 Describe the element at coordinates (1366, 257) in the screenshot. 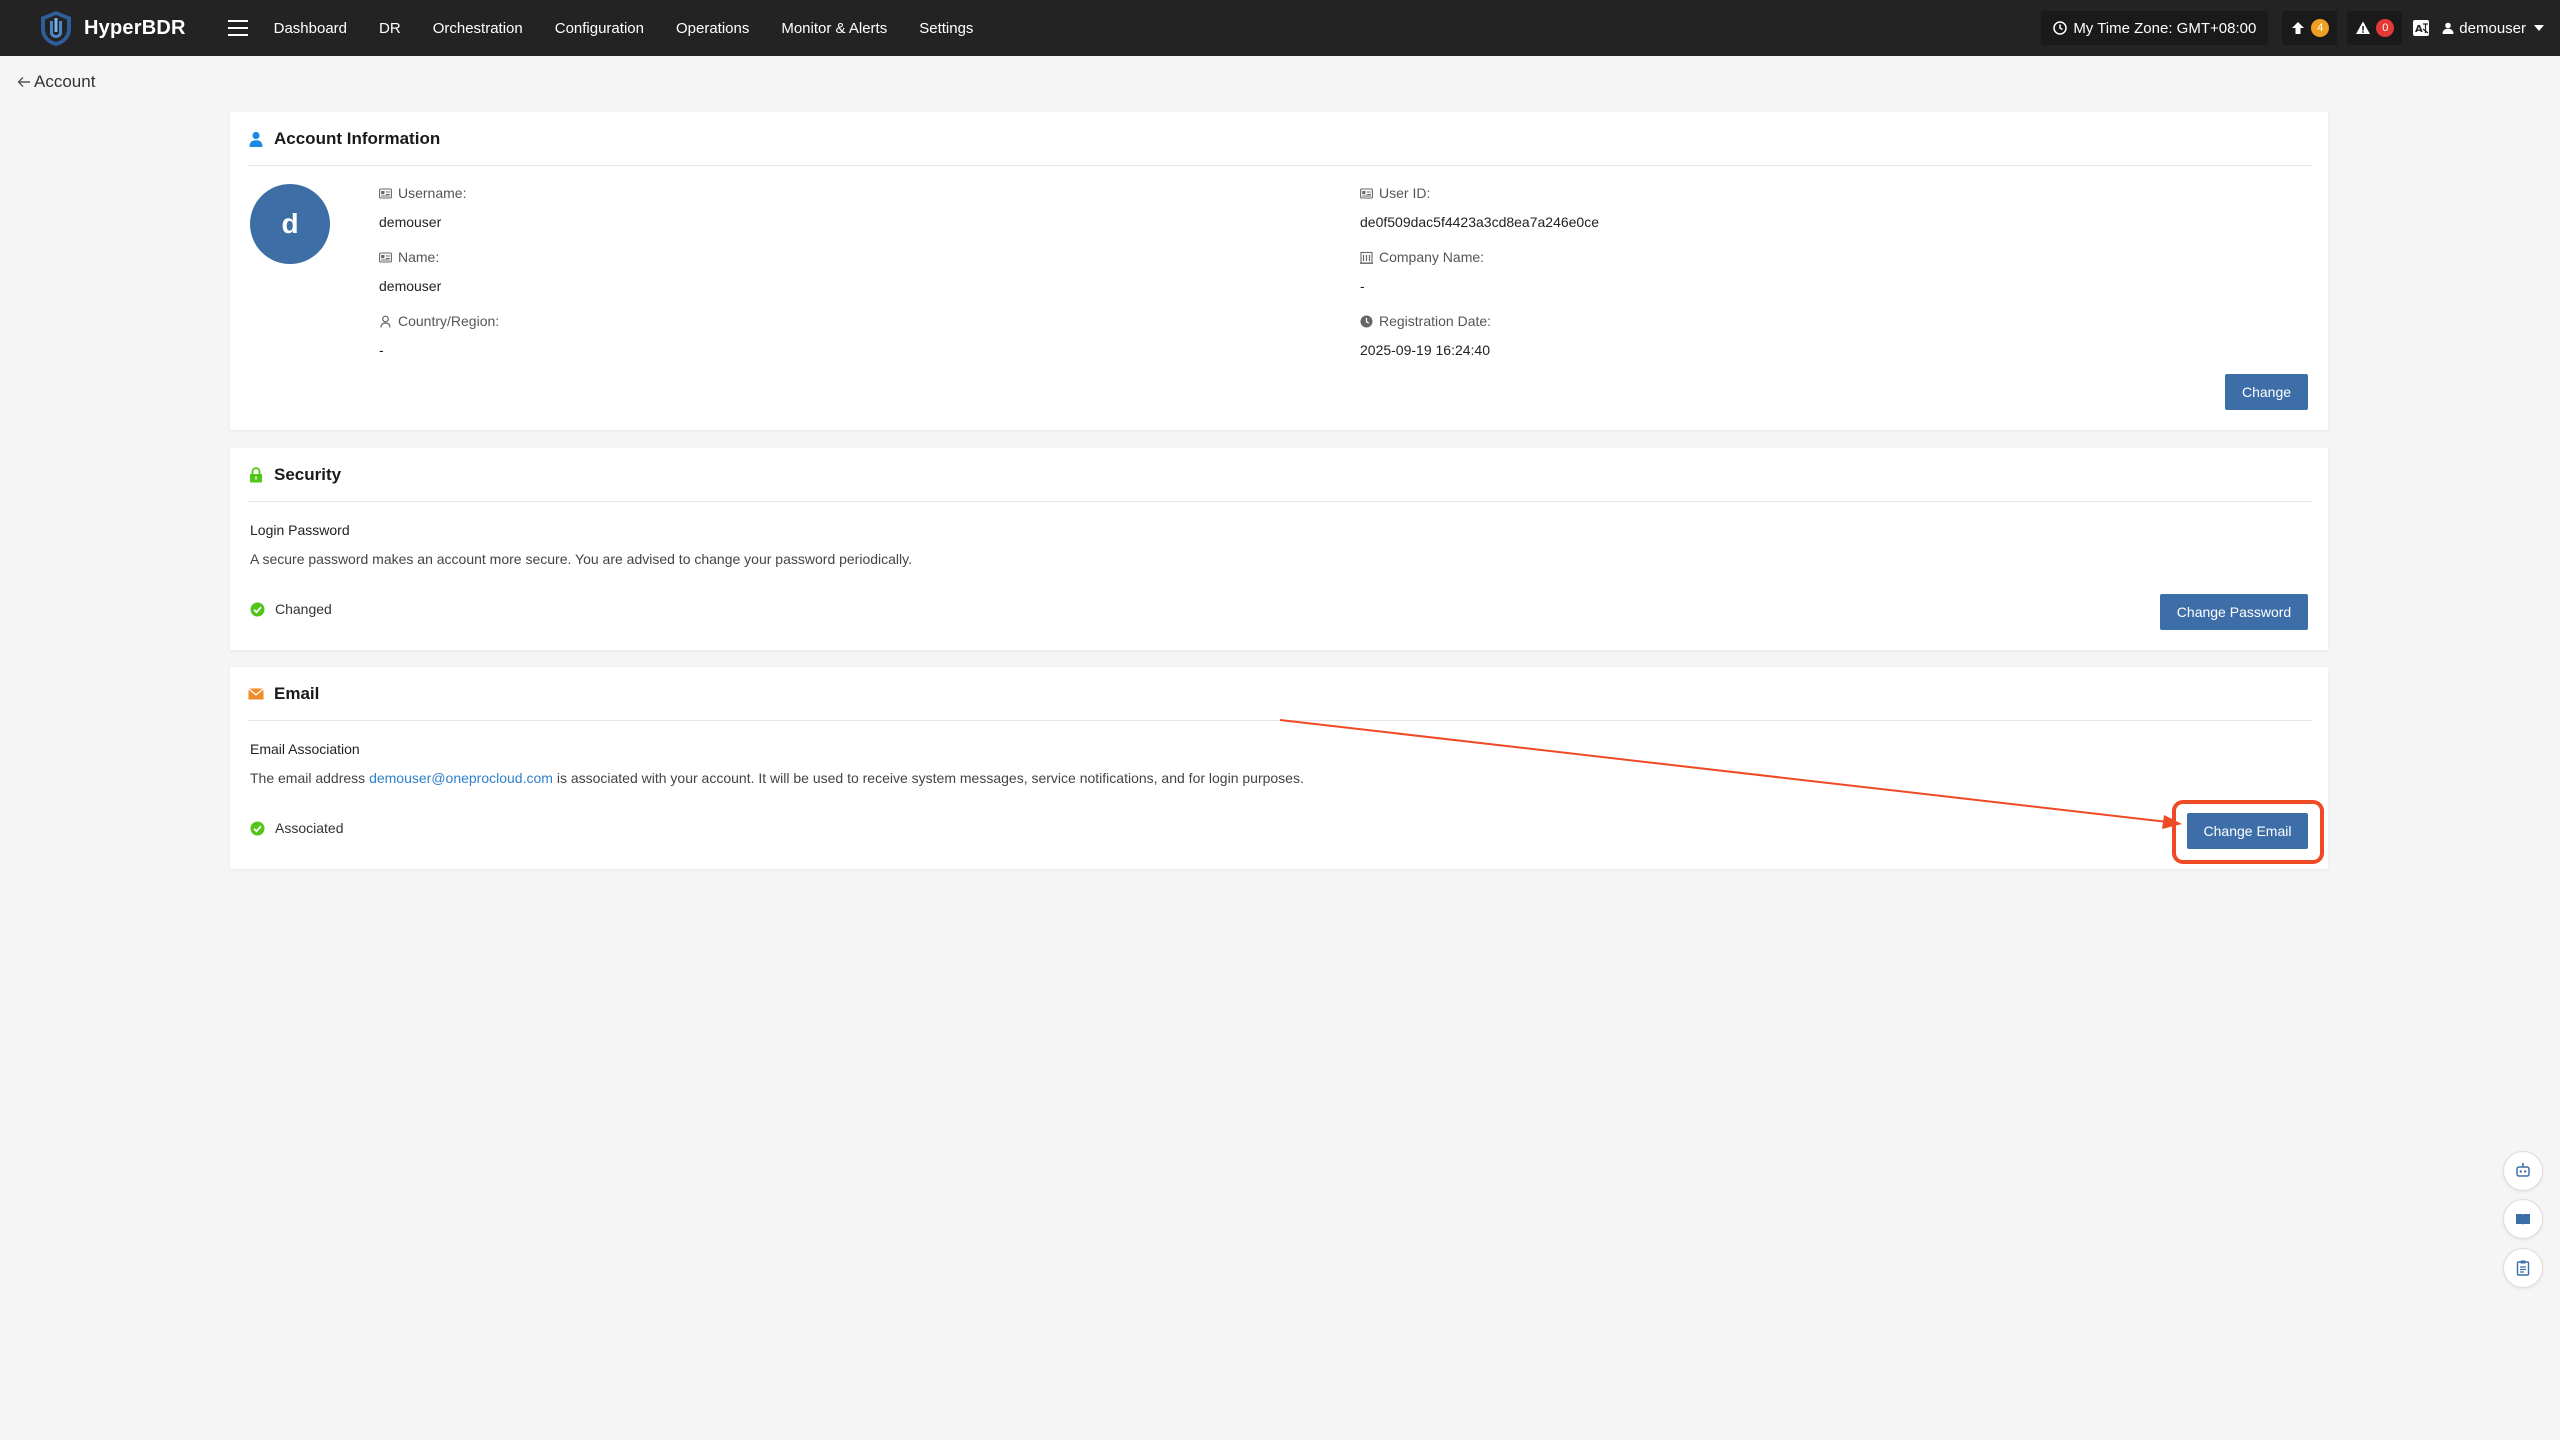

I see `building-icon` at that location.